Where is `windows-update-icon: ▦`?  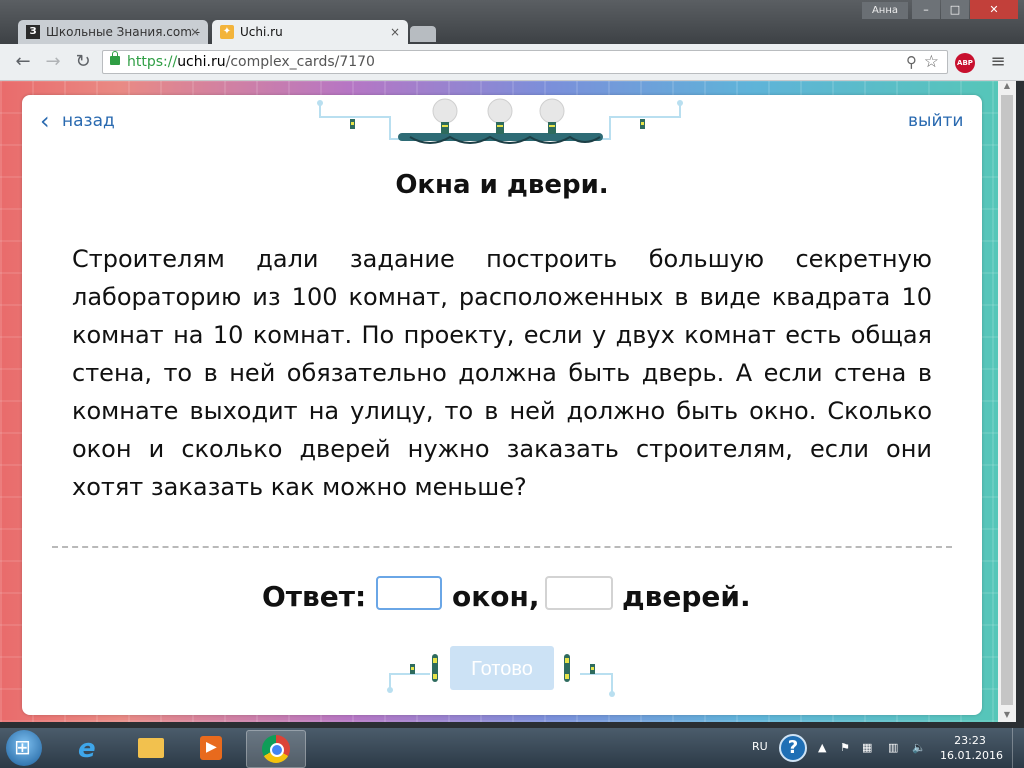 windows-update-icon: ▦ is located at coordinates (867, 747).